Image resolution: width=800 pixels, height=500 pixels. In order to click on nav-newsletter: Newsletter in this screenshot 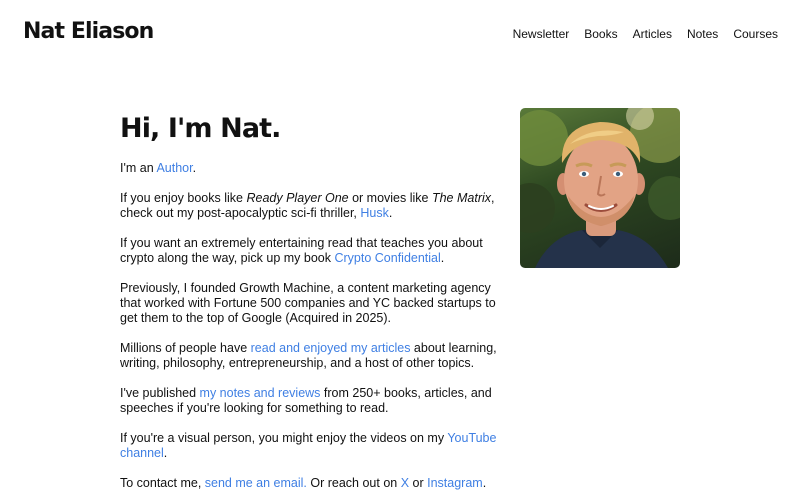, I will do `click(541, 34)`.